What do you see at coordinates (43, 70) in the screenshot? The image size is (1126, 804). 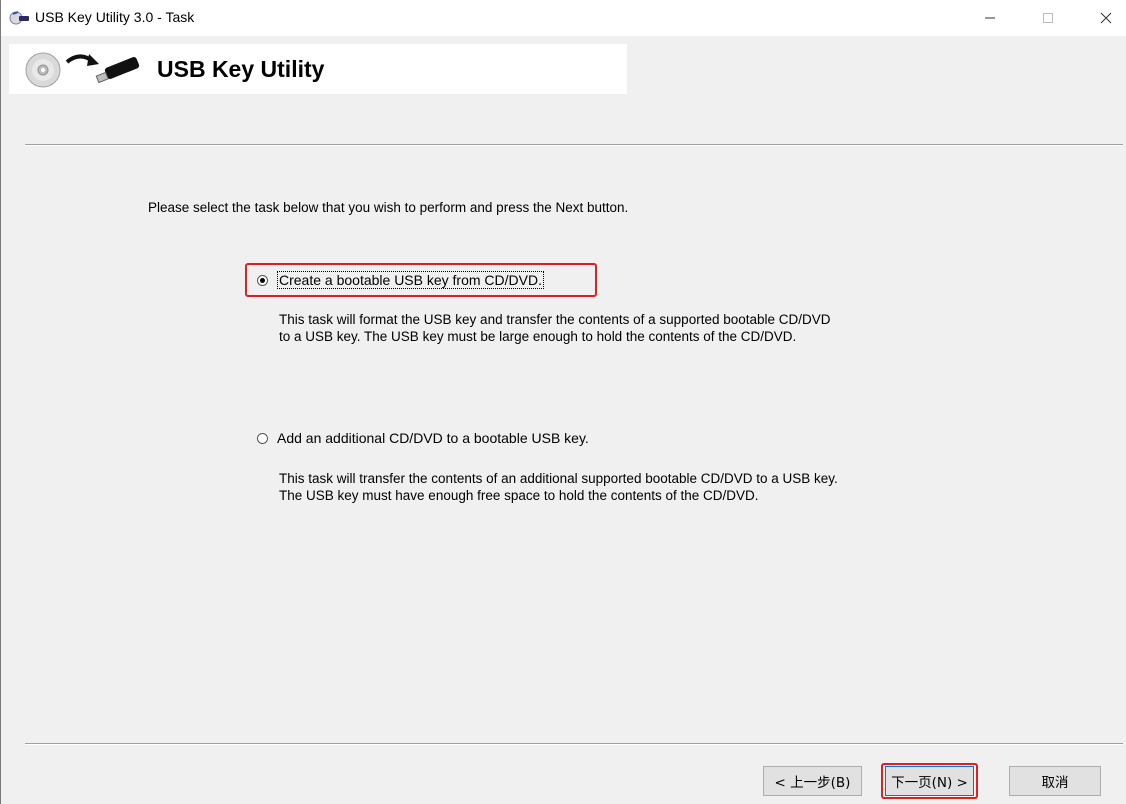 I see `cd-icon` at bounding box center [43, 70].